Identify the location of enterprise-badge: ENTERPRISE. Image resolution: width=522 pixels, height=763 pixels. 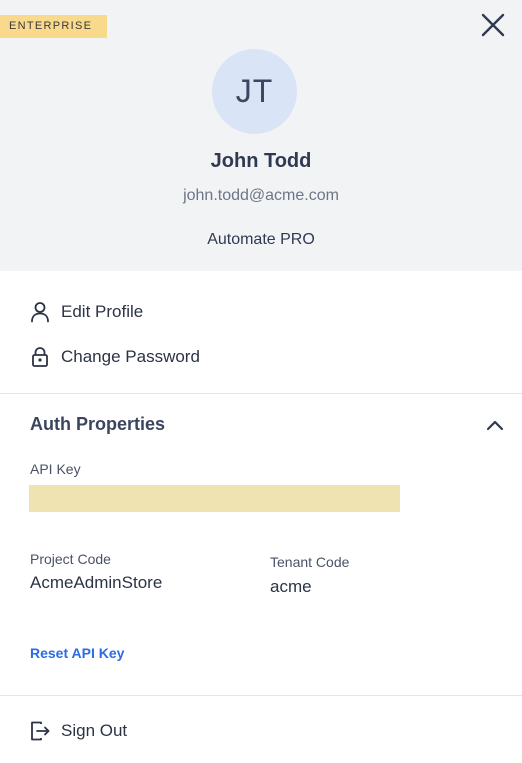
(53, 26).